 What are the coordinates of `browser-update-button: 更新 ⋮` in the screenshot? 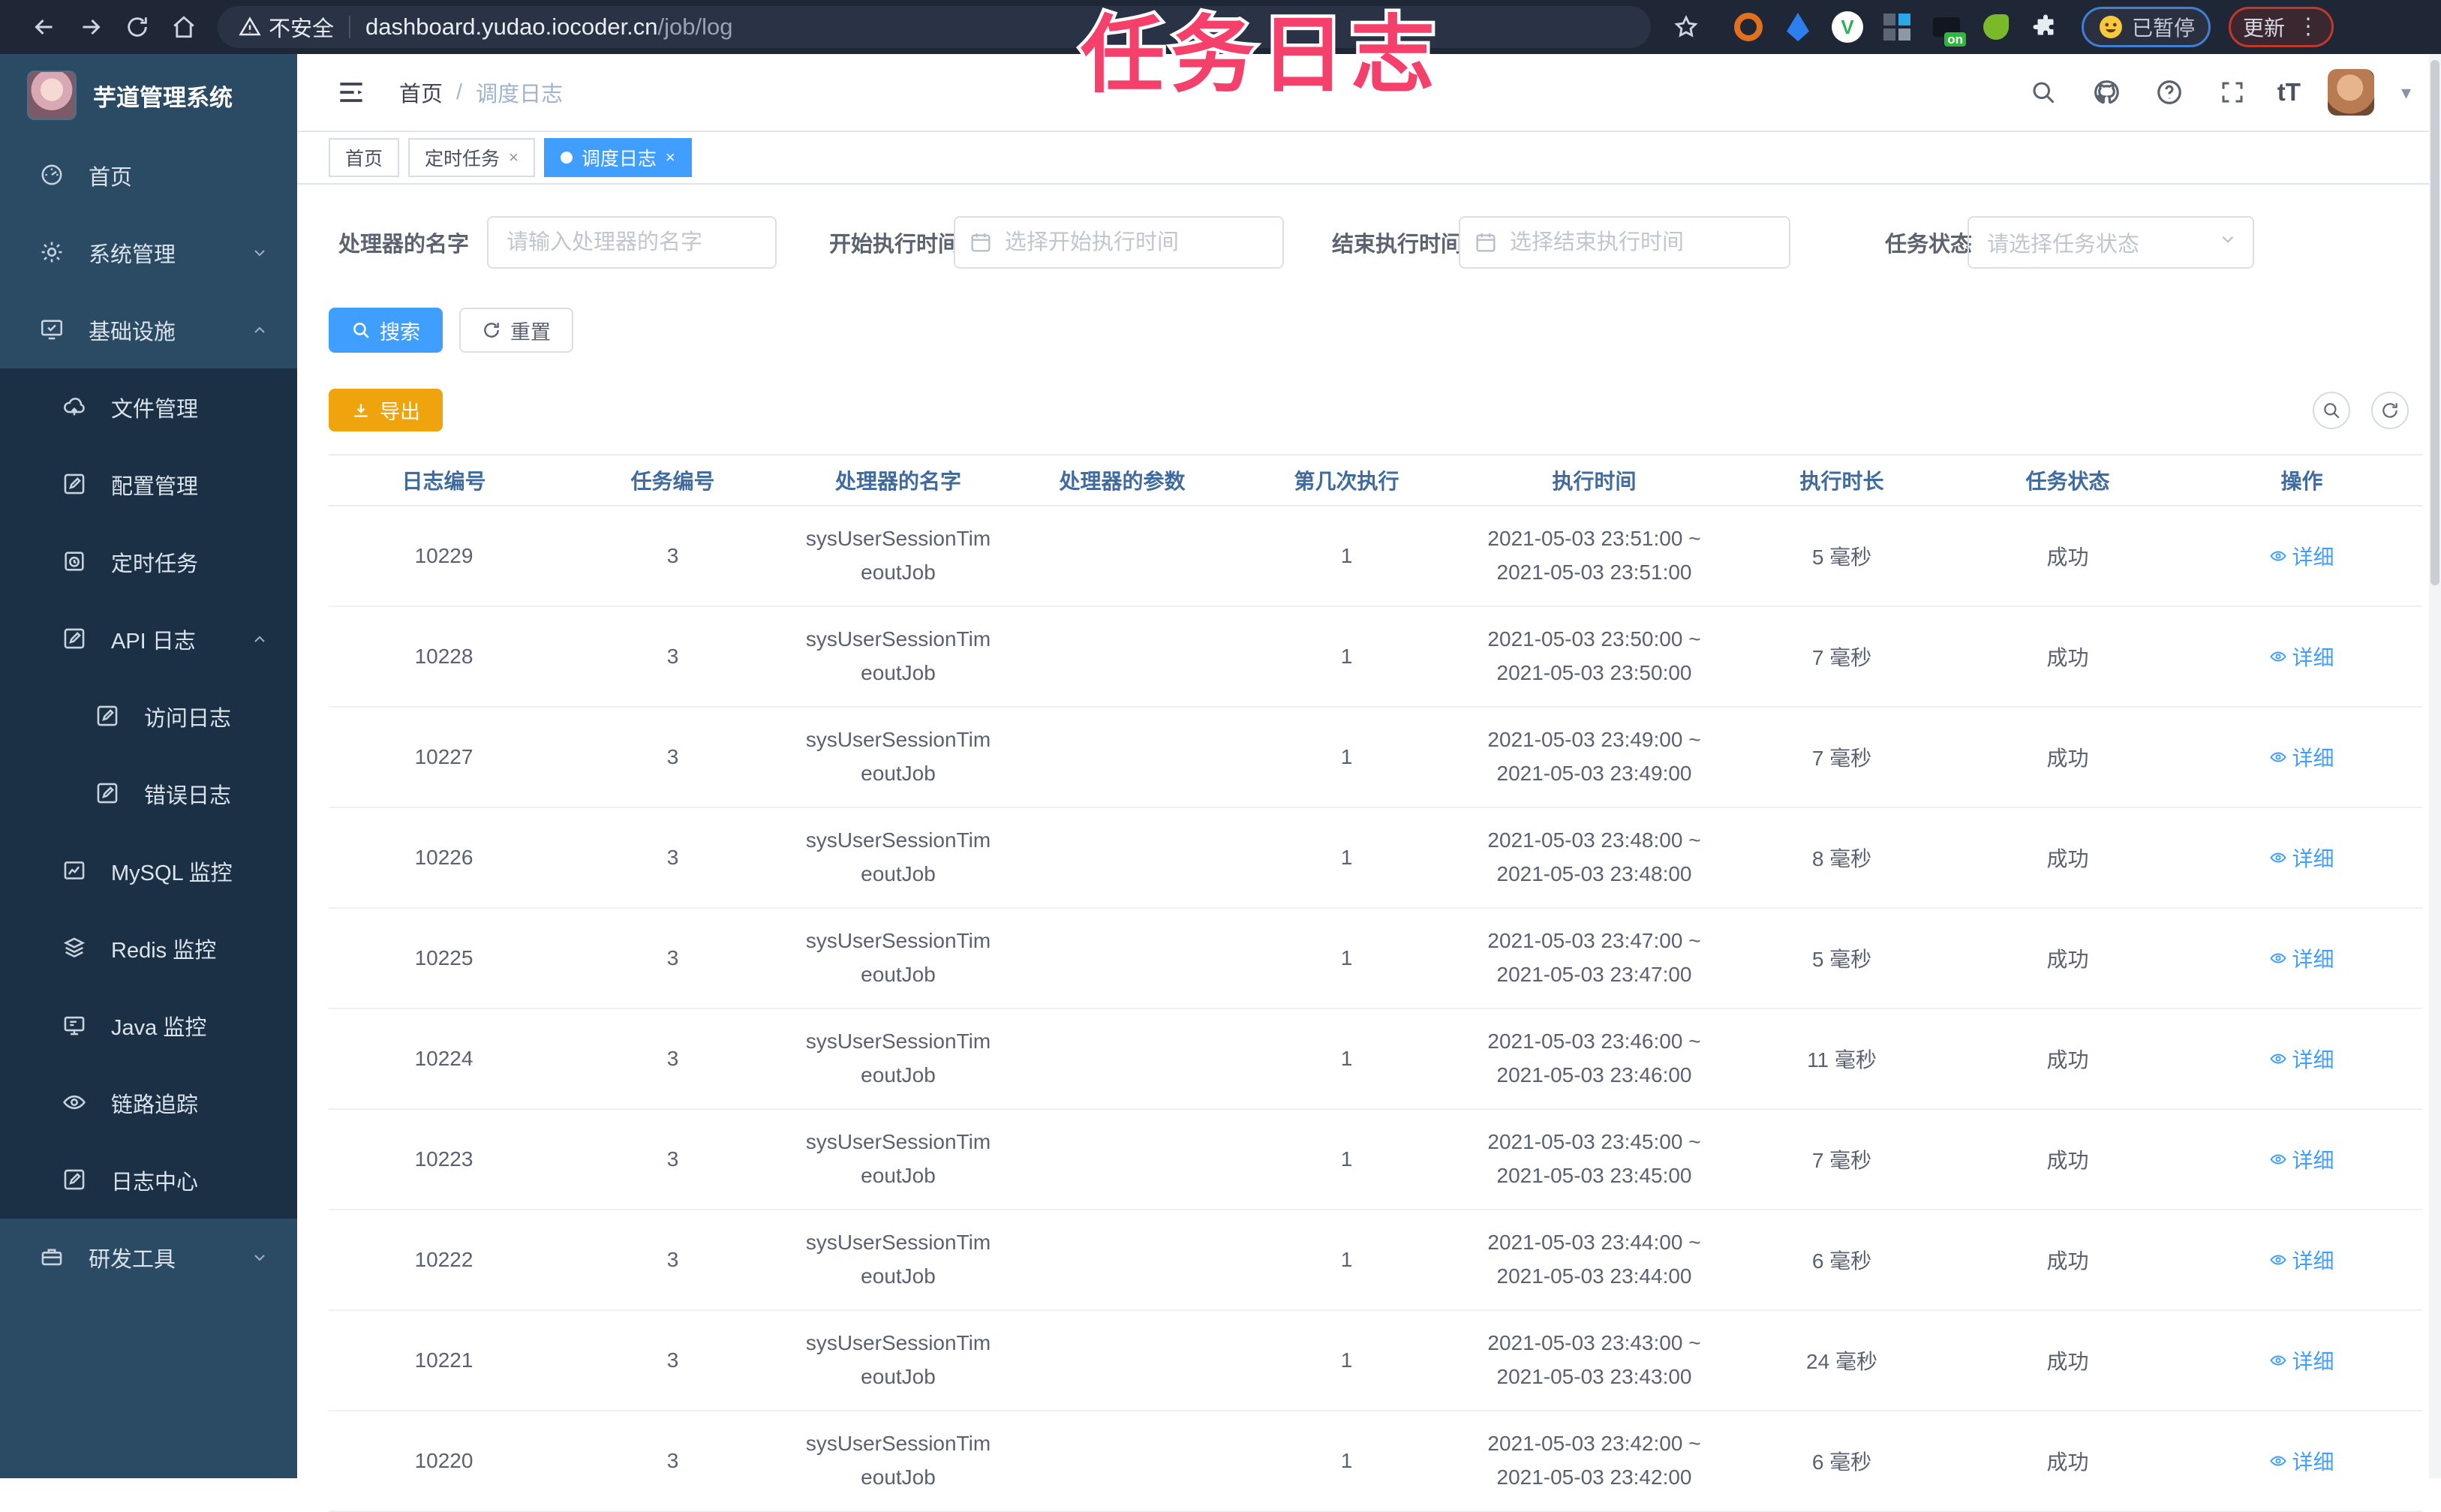 It's located at (2281, 27).